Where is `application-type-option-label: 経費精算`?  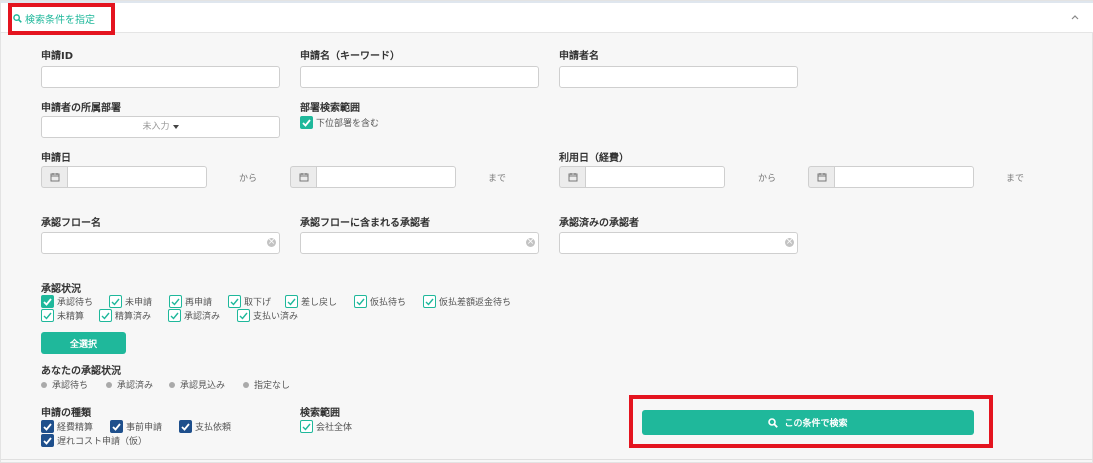
application-type-option-label: 経費精算 is located at coordinates (75, 428).